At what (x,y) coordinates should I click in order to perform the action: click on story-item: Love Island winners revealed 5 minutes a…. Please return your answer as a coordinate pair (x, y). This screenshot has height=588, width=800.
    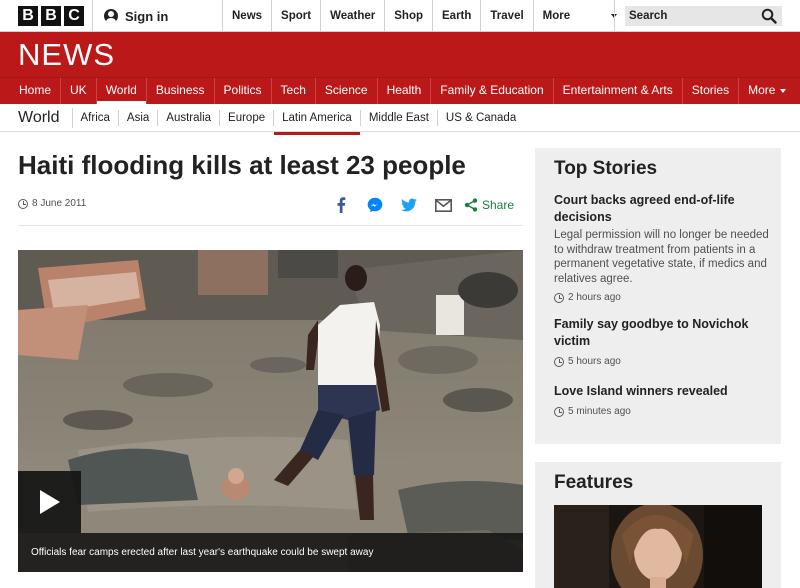
    Looking at the image, I should click on (661, 400).